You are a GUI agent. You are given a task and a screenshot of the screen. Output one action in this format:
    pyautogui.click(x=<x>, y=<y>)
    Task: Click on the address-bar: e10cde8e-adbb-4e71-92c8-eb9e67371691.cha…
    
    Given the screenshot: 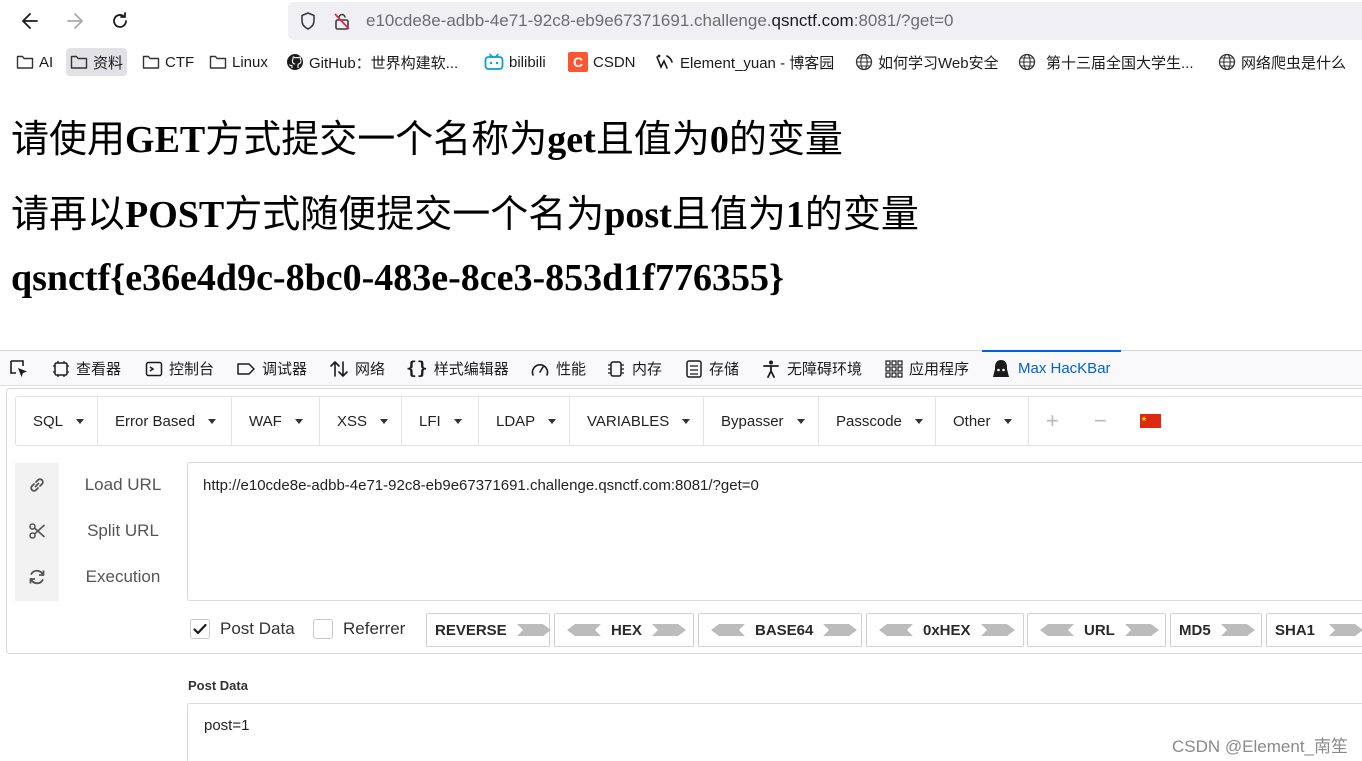 What is the action you would take?
    pyautogui.click(x=825, y=21)
    